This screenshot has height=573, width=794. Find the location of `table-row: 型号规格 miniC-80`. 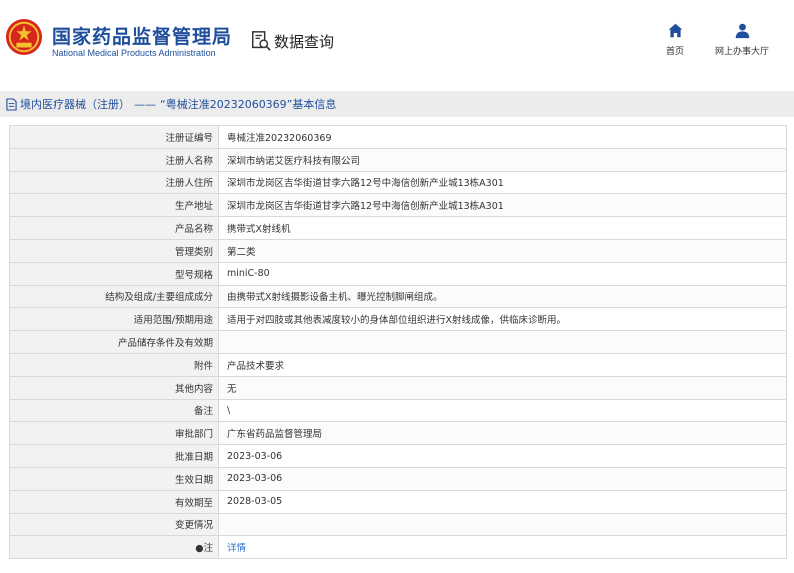

table-row: 型号规格 miniC-80 is located at coordinates (398, 273).